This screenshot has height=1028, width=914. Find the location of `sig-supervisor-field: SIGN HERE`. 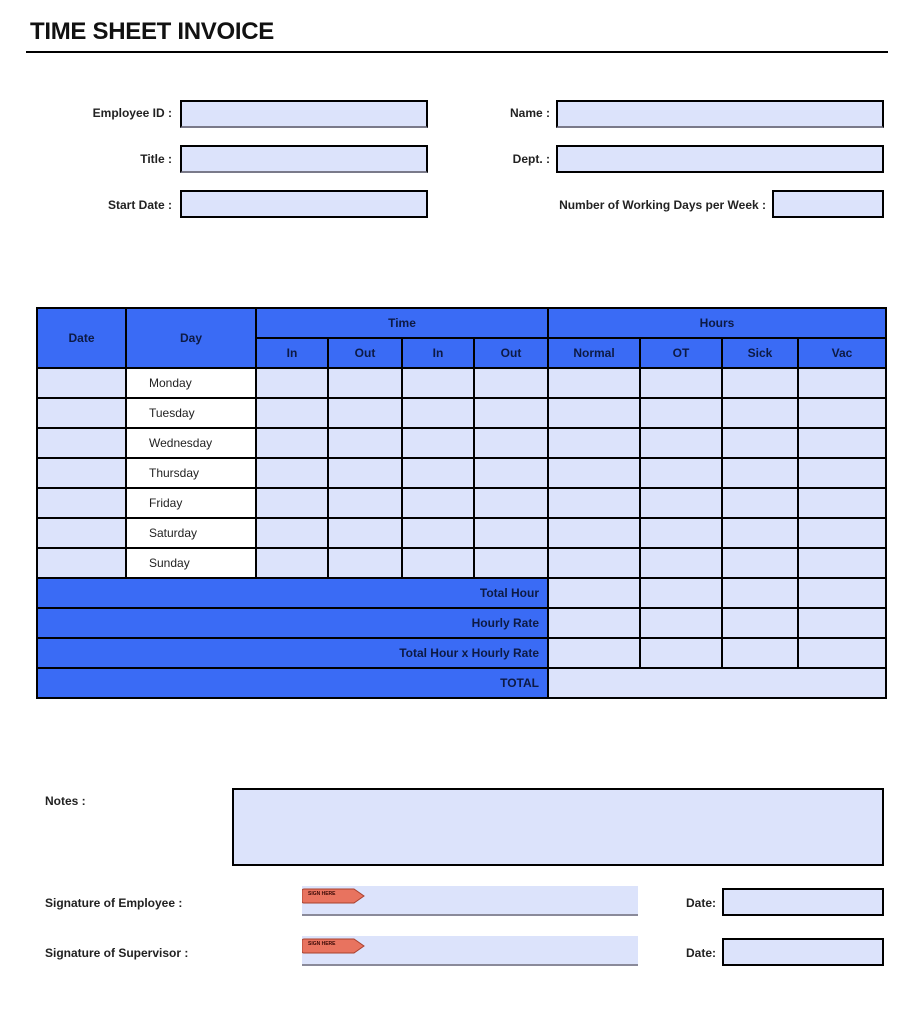

sig-supervisor-field: SIGN HERE is located at coordinates (470, 951).